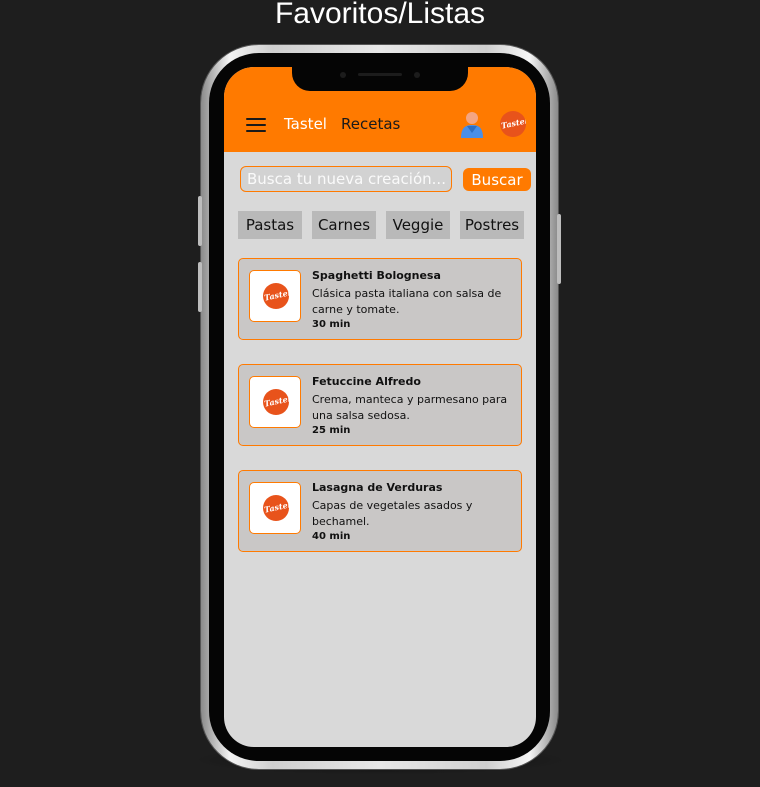  I want to click on app-header: Tastel Recetas Tastel, so click(380, 109).